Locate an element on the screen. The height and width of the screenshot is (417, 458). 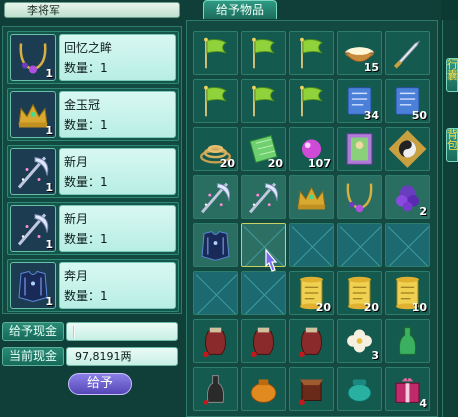
side-tab-bag: 行囊 is located at coordinates (452, 75).